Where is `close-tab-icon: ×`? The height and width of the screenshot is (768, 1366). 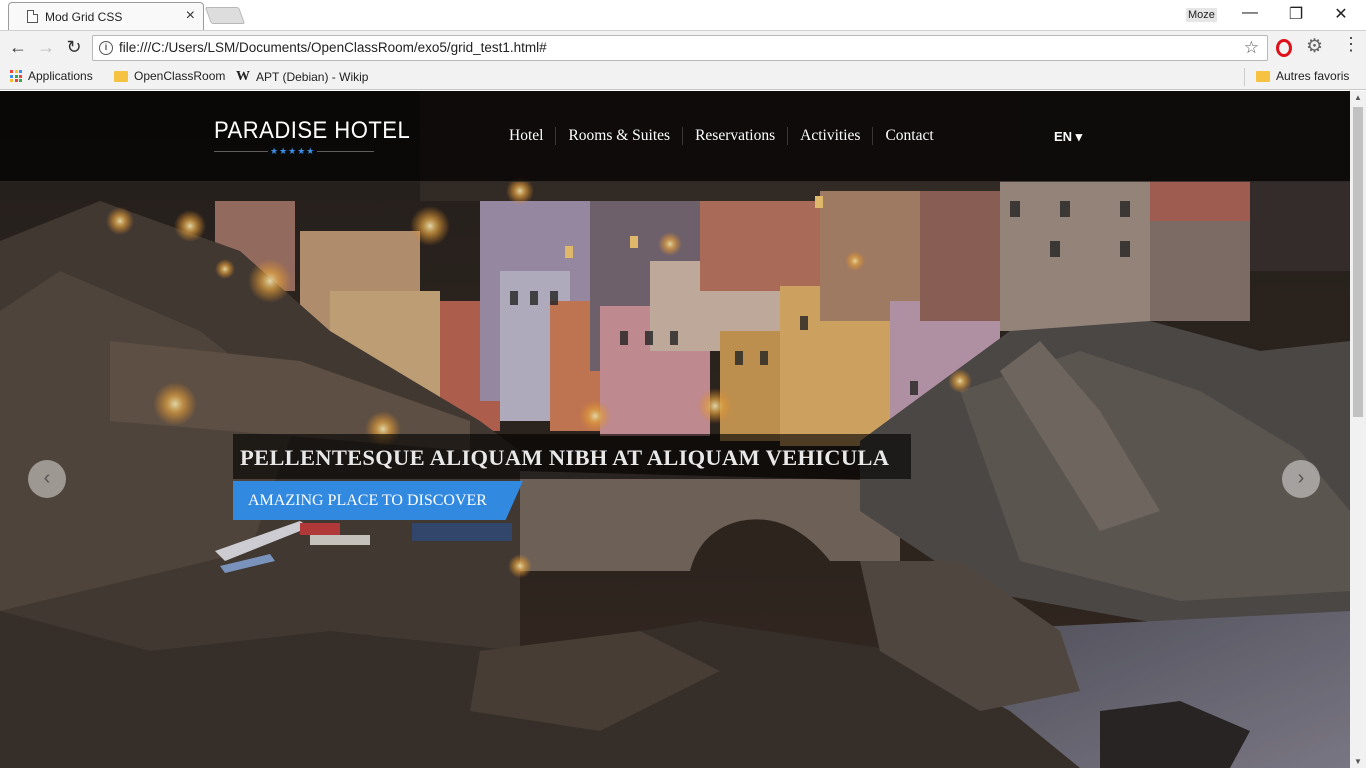 close-tab-icon: × is located at coordinates (190, 16).